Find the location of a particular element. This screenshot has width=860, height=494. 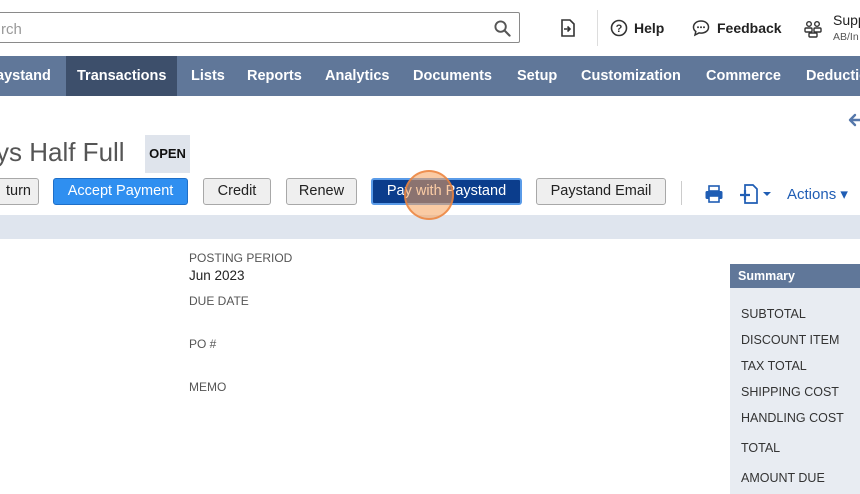

search-icon is located at coordinates (502, 28).